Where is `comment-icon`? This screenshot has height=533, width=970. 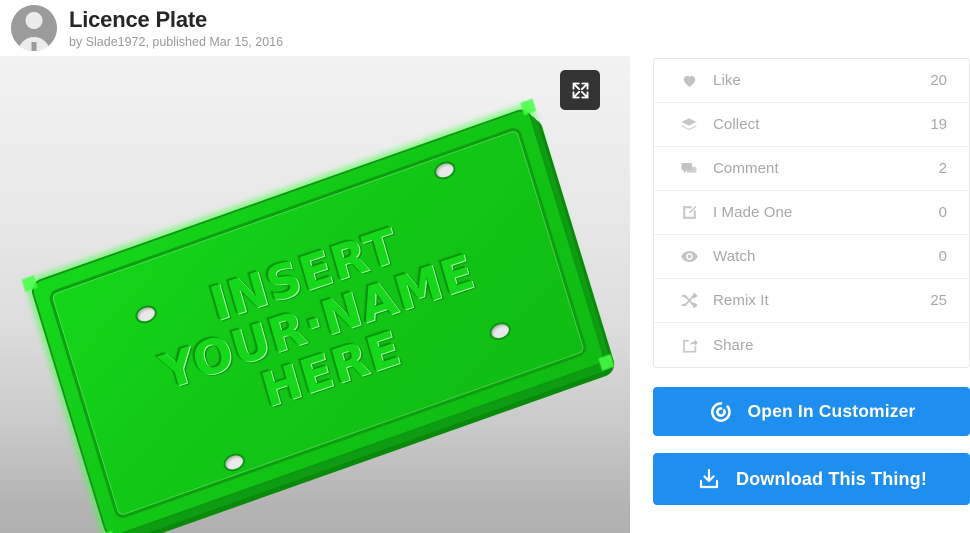
comment-icon is located at coordinates (689, 169).